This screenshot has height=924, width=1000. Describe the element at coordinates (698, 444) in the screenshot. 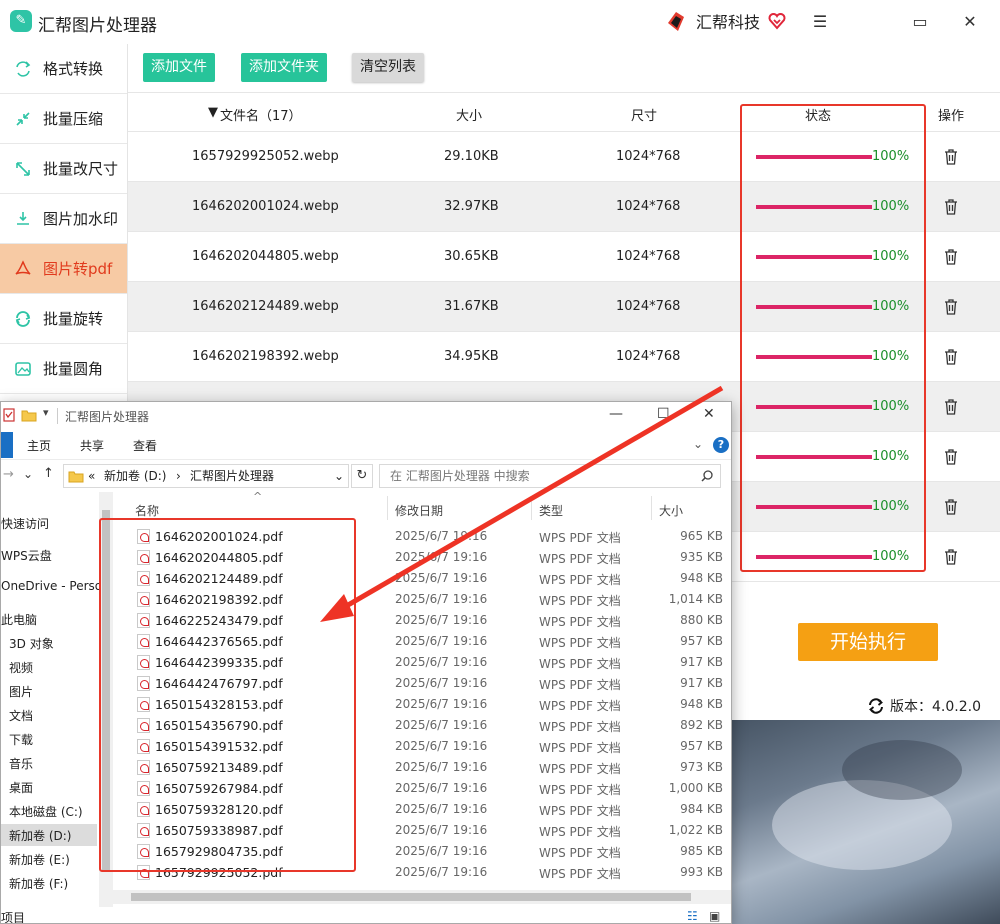

I see `chevron-down-icon: ⌄` at that location.